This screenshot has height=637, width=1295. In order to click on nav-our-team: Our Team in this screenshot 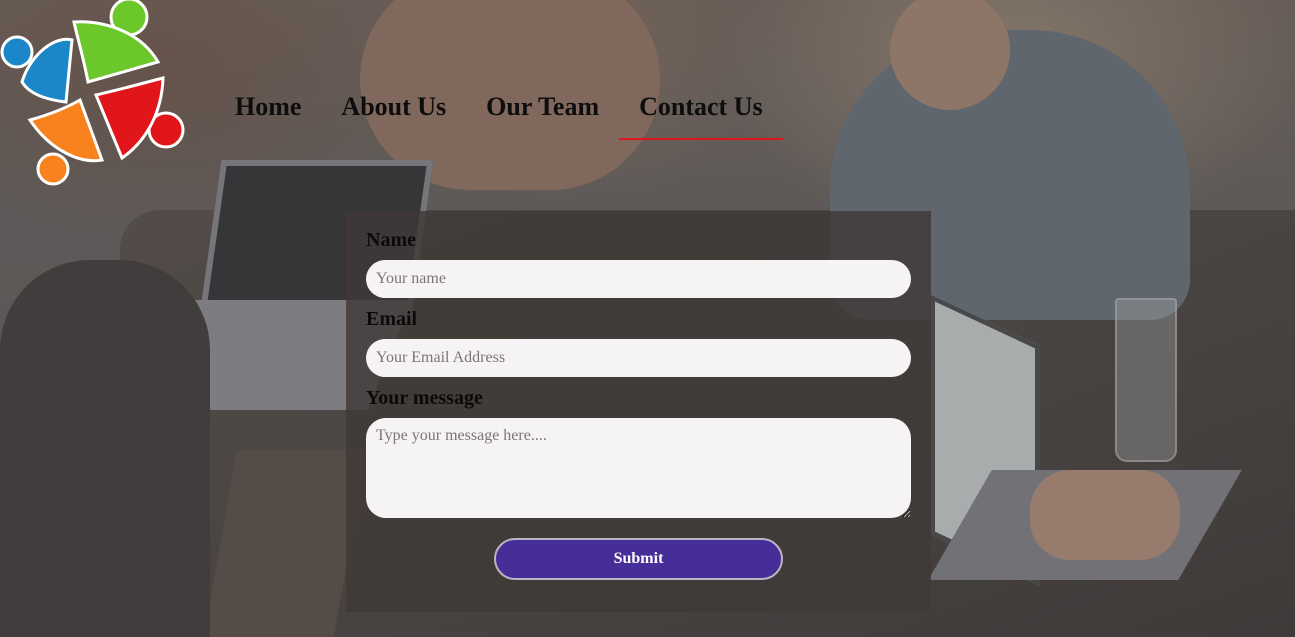, I will do `click(542, 113)`.